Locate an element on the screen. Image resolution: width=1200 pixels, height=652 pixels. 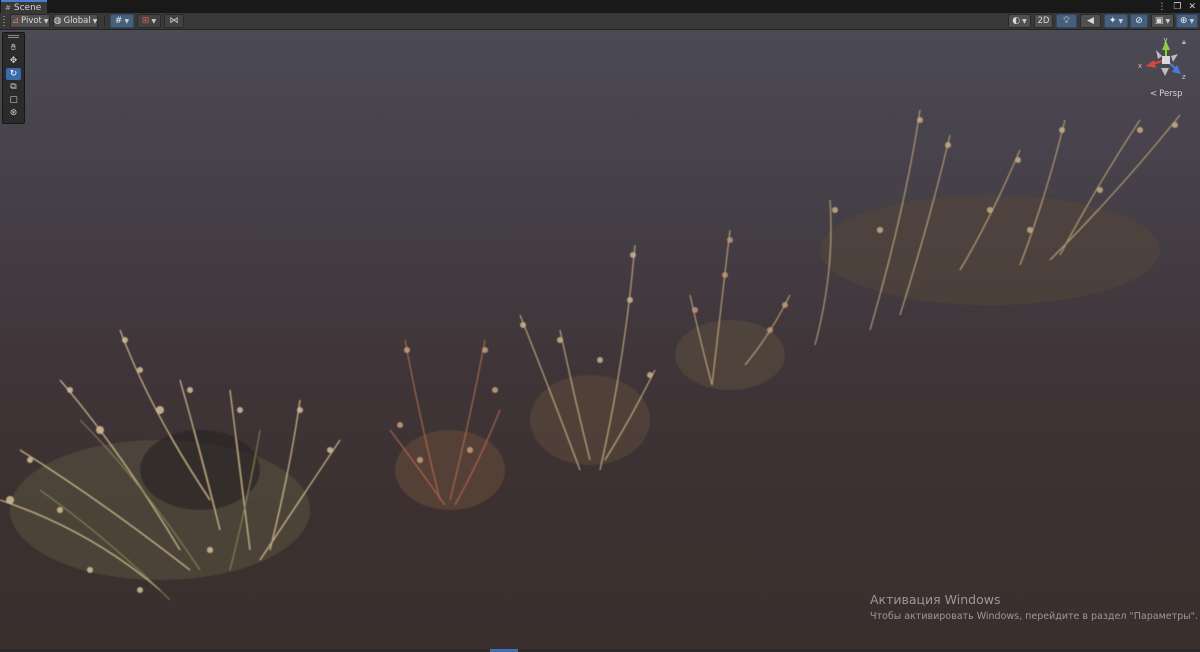
audio-toggle: ◀︎ is located at coordinates (1090, 21).